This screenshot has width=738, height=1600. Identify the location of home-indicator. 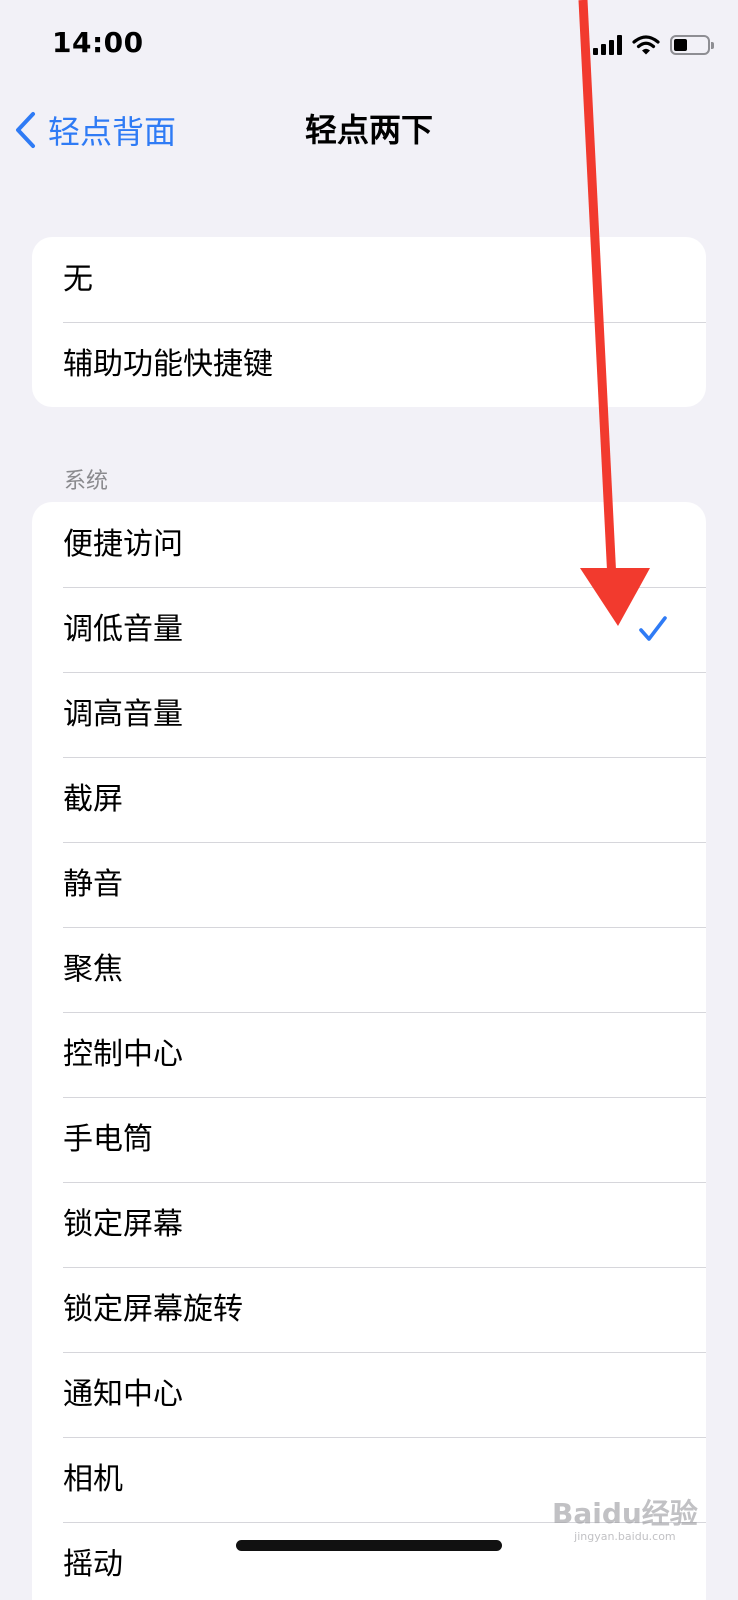
(369, 1545).